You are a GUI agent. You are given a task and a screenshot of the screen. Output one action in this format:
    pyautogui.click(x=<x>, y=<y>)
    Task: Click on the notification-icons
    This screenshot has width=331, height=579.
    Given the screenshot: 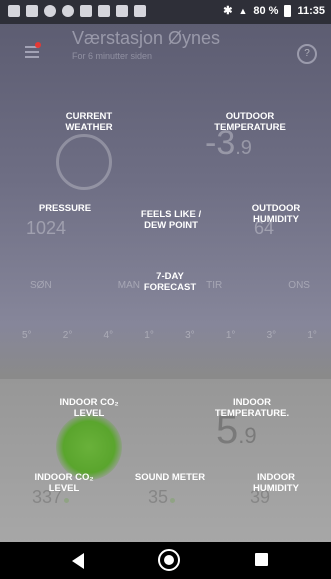 What is the action you would take?
    pyautogui.click(x=77, y=11)
    